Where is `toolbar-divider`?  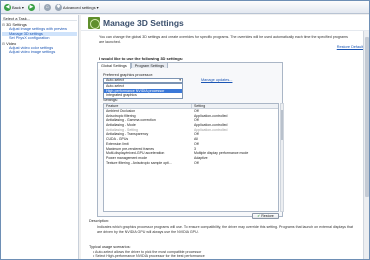
toolbar-divider is located at coordinates (39, 7).